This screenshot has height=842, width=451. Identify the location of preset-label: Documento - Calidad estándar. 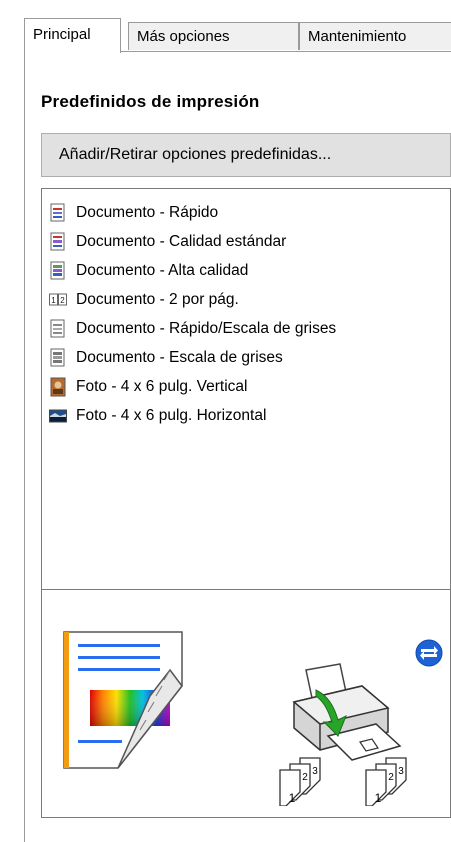
(181, 241).